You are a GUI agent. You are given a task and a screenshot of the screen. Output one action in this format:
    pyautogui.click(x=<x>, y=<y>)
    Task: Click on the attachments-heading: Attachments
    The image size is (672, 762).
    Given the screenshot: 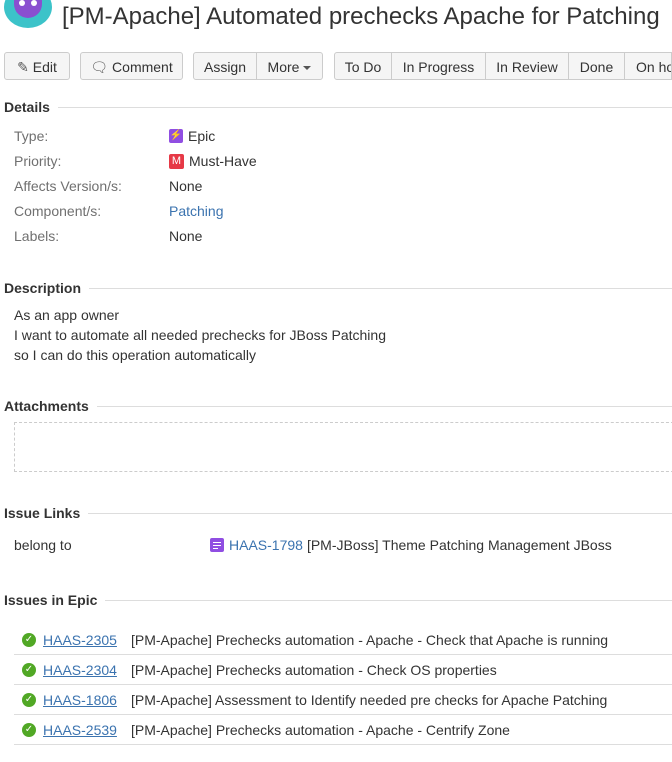 What is the action you would take?
    pyautogui.click(x=338, y=406)
    